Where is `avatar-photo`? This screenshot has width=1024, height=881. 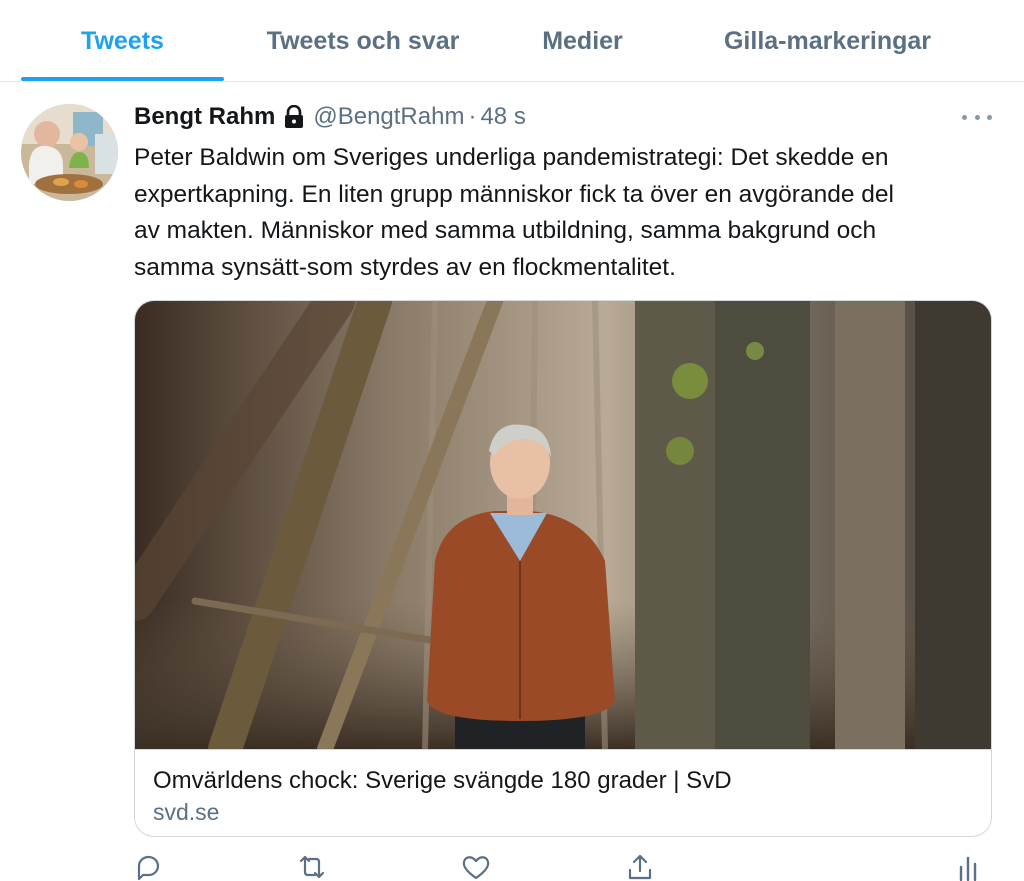
avatar-photo is located at coordinates (69, 152).